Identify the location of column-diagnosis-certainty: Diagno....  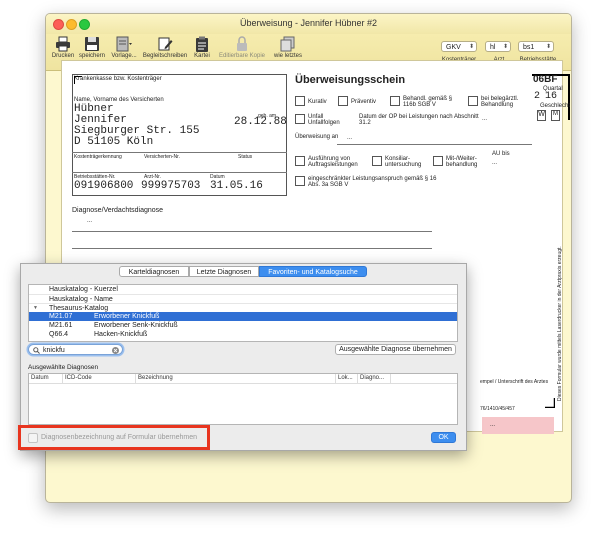
(374, 378).